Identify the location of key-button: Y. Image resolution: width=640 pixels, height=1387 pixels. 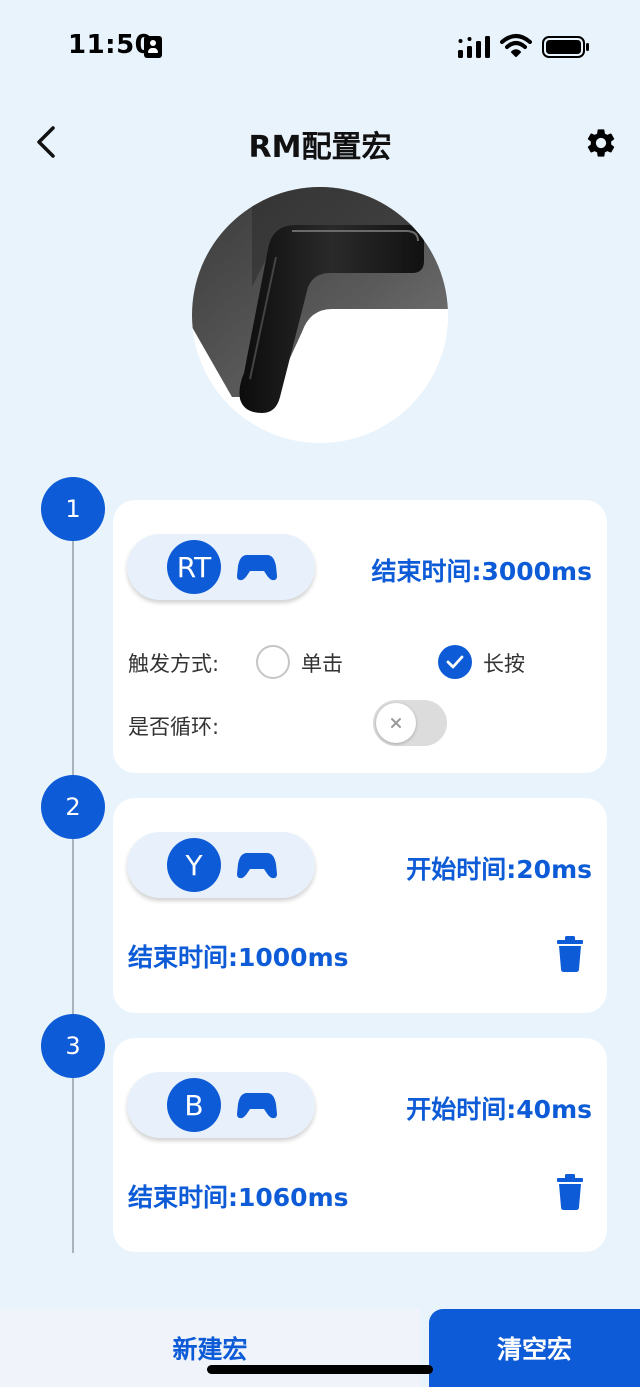
(194, 865).